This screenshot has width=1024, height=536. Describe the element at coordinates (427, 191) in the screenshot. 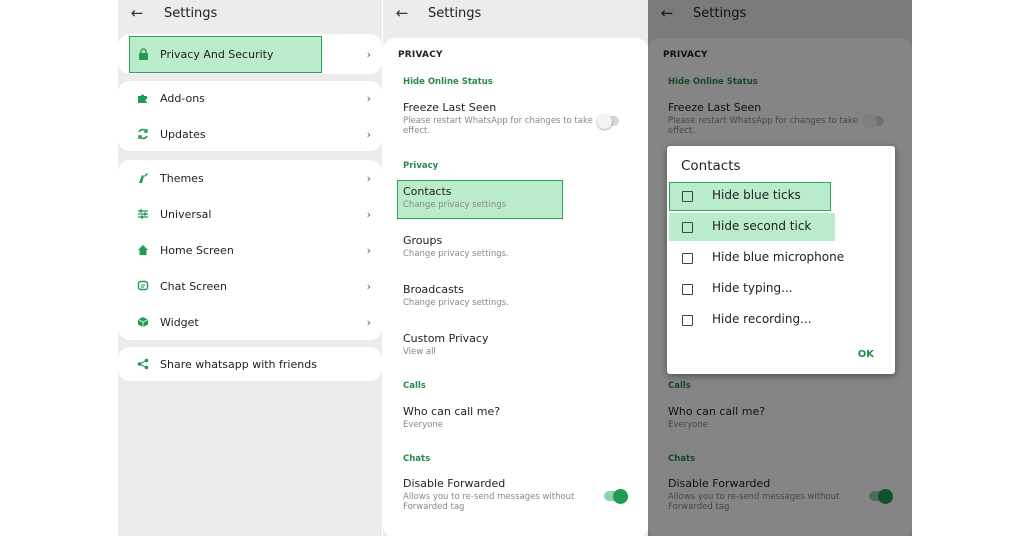

I see `item-title: Contacts` at that location.